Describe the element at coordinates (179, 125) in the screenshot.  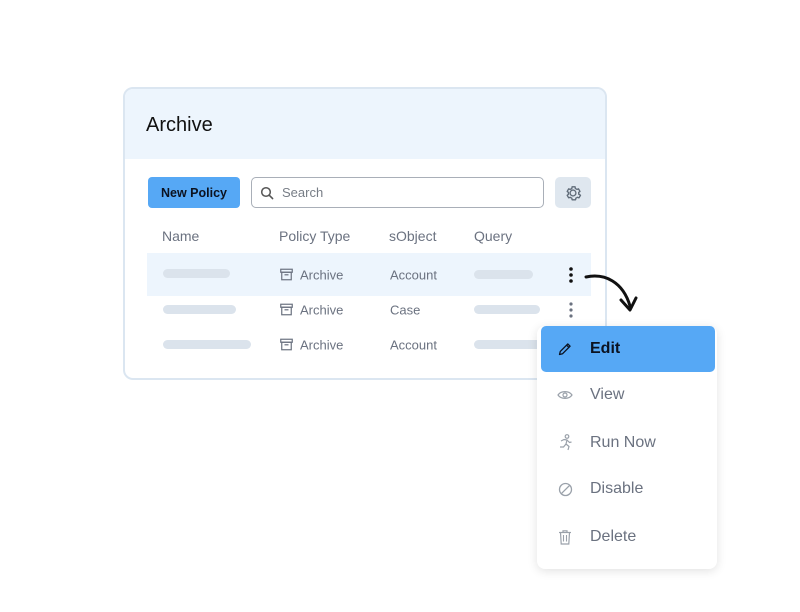
I see `card-title: Archive` at that location.